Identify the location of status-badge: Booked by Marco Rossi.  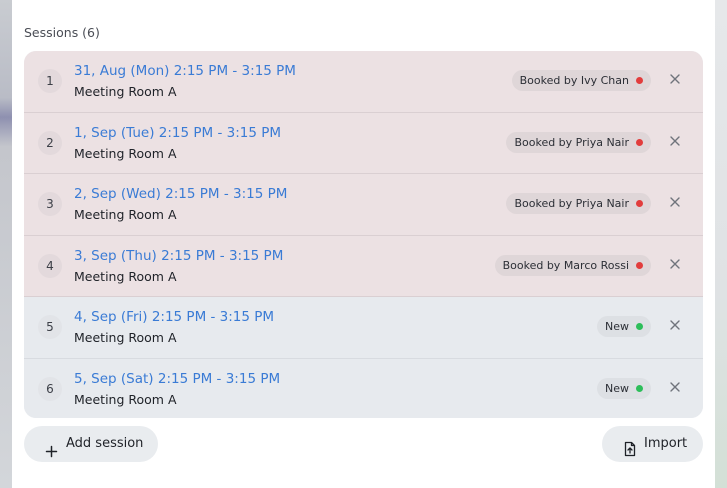
(572, 265).